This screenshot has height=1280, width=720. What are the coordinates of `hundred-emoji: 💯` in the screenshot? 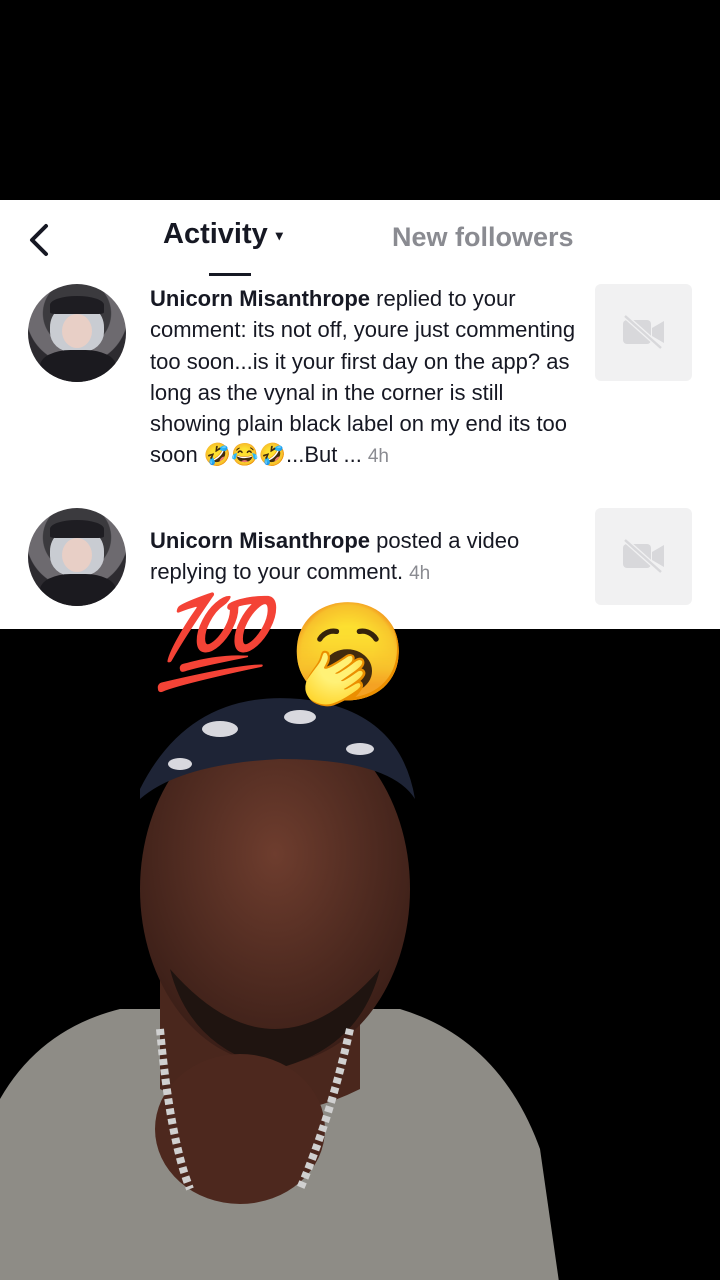 It's located at (211, 643).